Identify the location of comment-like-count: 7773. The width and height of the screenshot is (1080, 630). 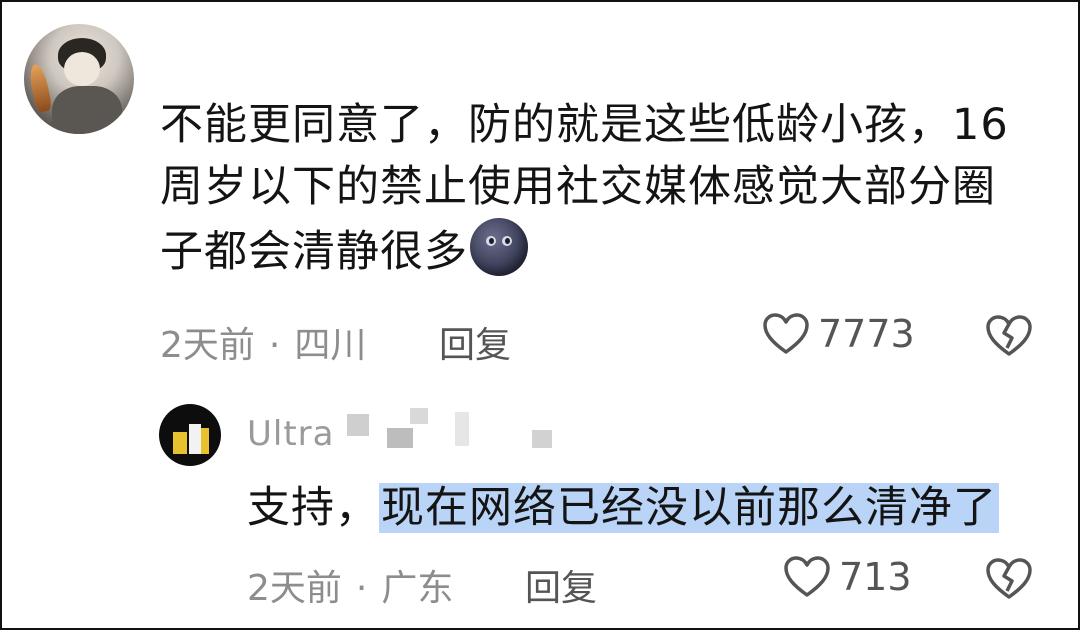
(866, 334).